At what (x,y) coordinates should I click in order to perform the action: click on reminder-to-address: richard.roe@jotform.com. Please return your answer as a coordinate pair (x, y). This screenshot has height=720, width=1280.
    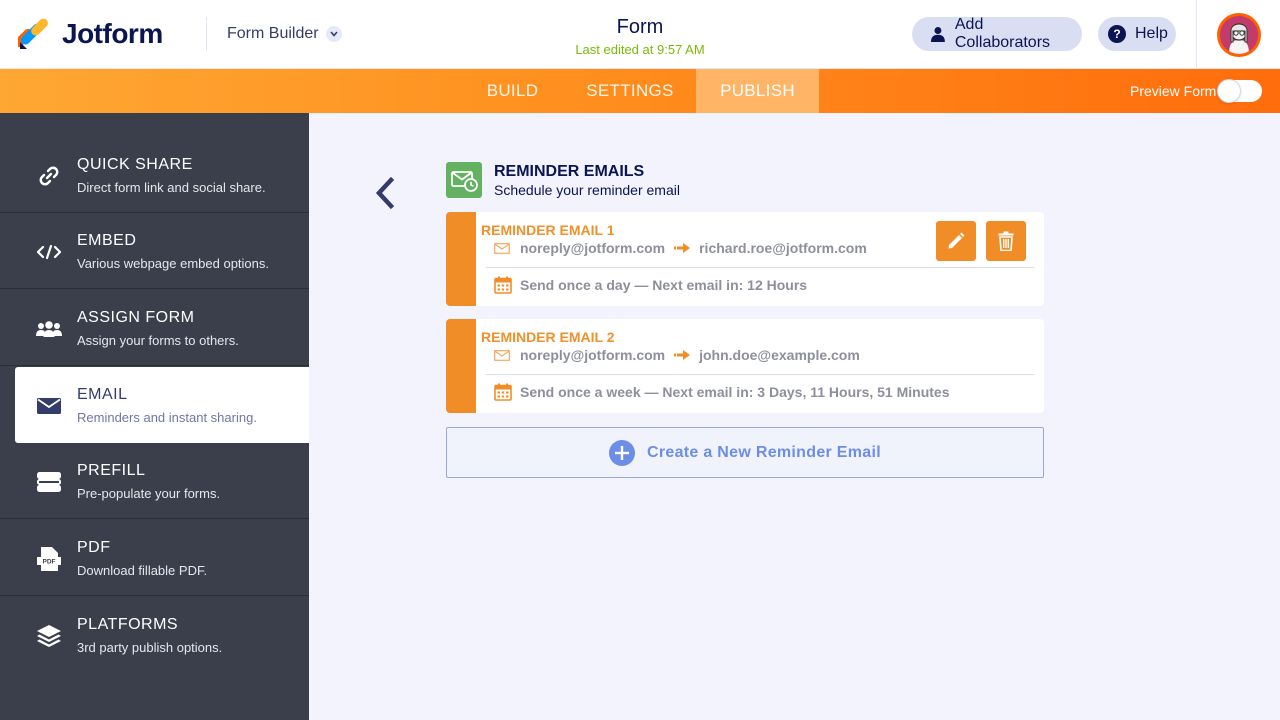
    Looking at the image, I should click on (783, 248).